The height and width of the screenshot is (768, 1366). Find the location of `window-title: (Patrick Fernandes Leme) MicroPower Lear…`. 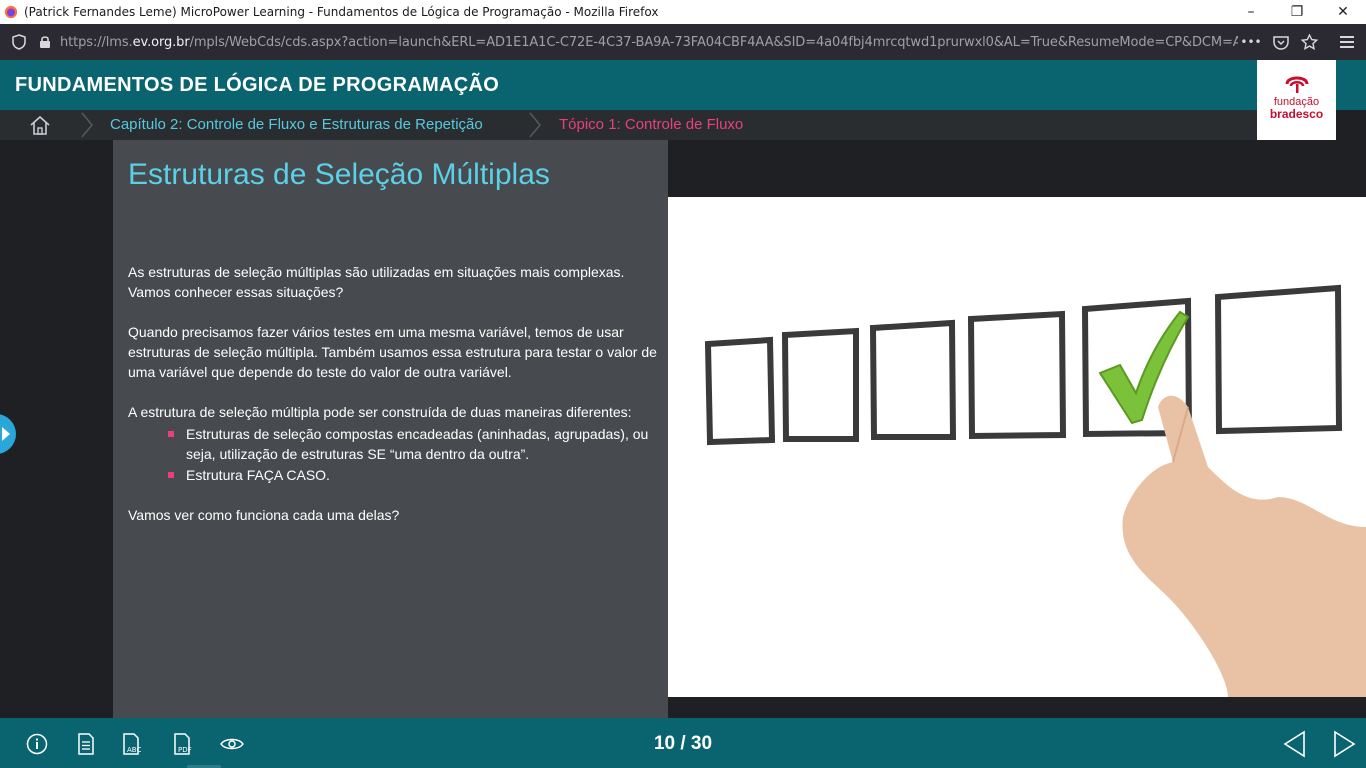

window-title: (Patrick Fernandes Leme) MicroPower Lear… is located at coordinates (341, 12).